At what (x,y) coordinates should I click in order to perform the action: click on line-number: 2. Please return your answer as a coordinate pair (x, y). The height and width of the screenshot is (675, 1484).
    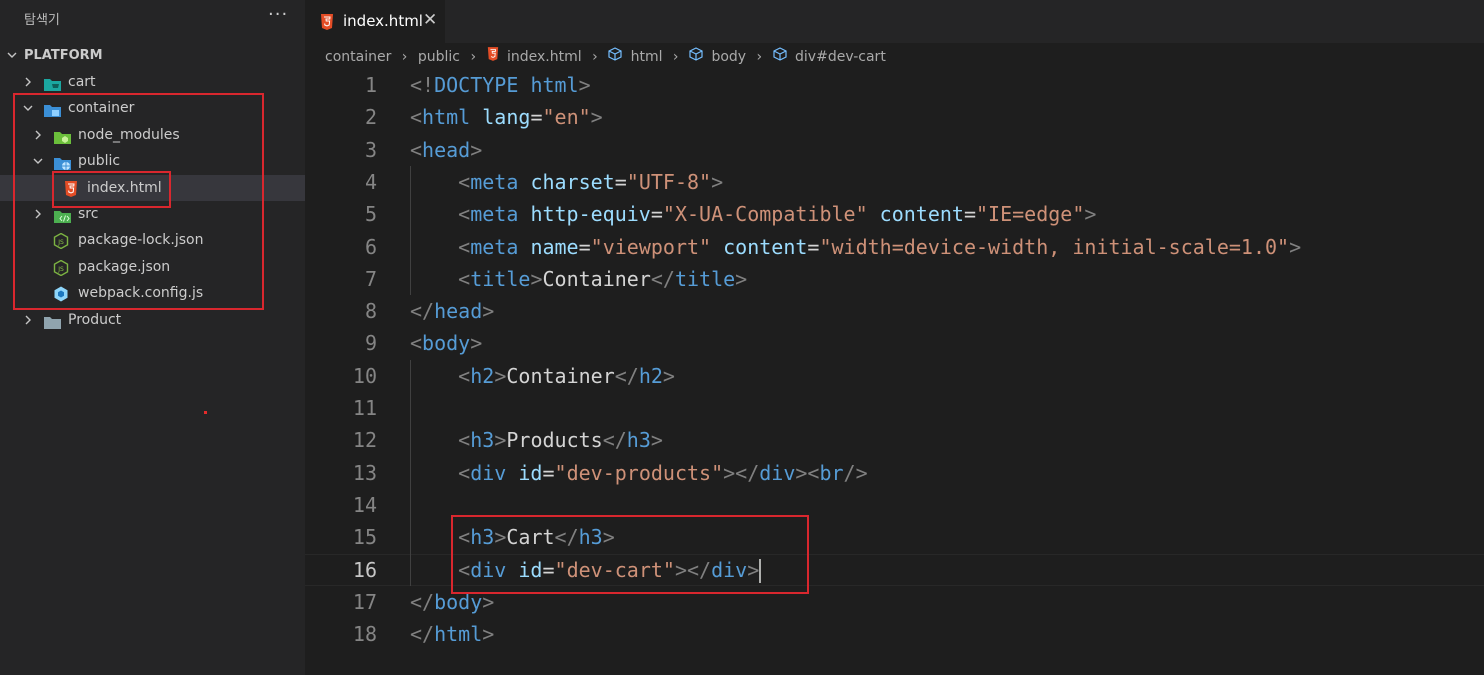
    Looking at the image, I should click on (370, 117).